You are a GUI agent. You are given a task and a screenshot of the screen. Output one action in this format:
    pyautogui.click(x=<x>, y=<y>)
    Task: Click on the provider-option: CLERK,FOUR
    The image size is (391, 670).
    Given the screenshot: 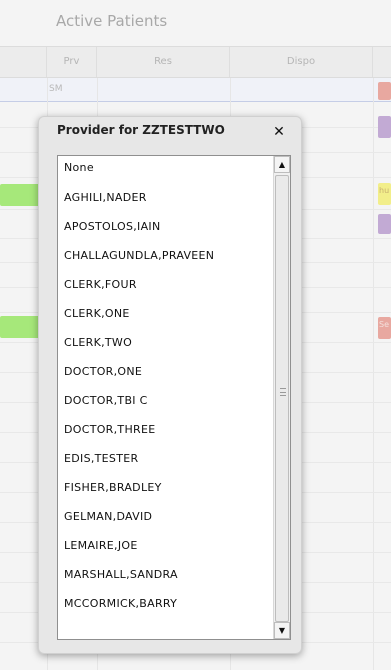 What is the action you would take?
    pyautogui.click(x=165, y=284)
    